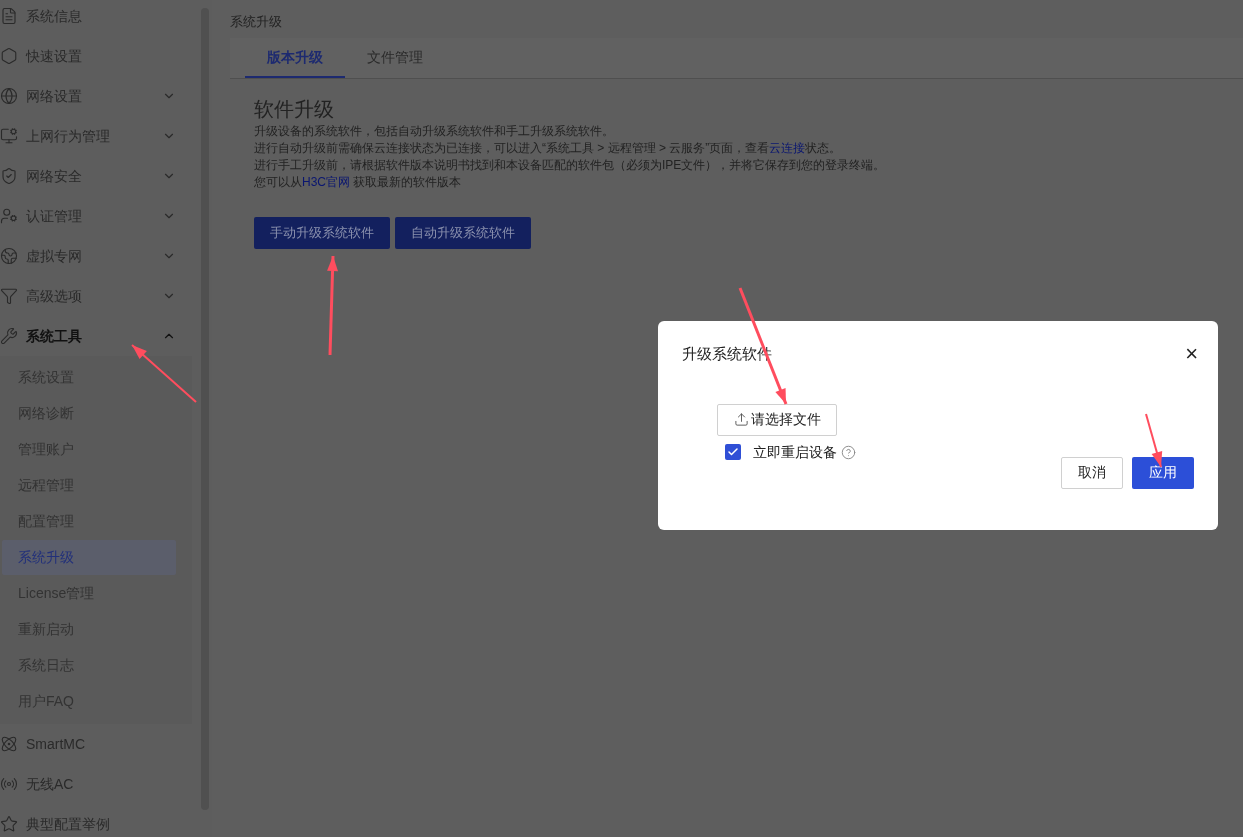  What do you see at coordinates (326, 182) in the screenshot?
I see `link: H3C官网` at bounding box center [326, 182].